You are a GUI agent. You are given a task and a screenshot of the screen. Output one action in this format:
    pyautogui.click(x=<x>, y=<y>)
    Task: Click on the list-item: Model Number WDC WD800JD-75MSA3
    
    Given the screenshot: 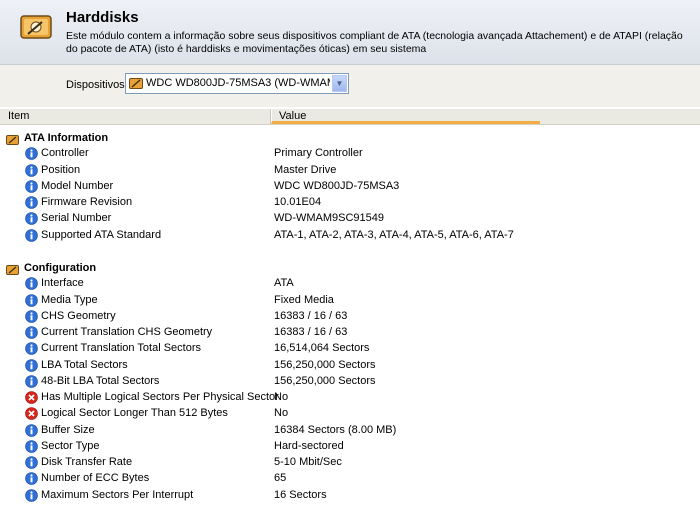 What is the action you would take?
    pyautogui.click(x=350, y=187)
    